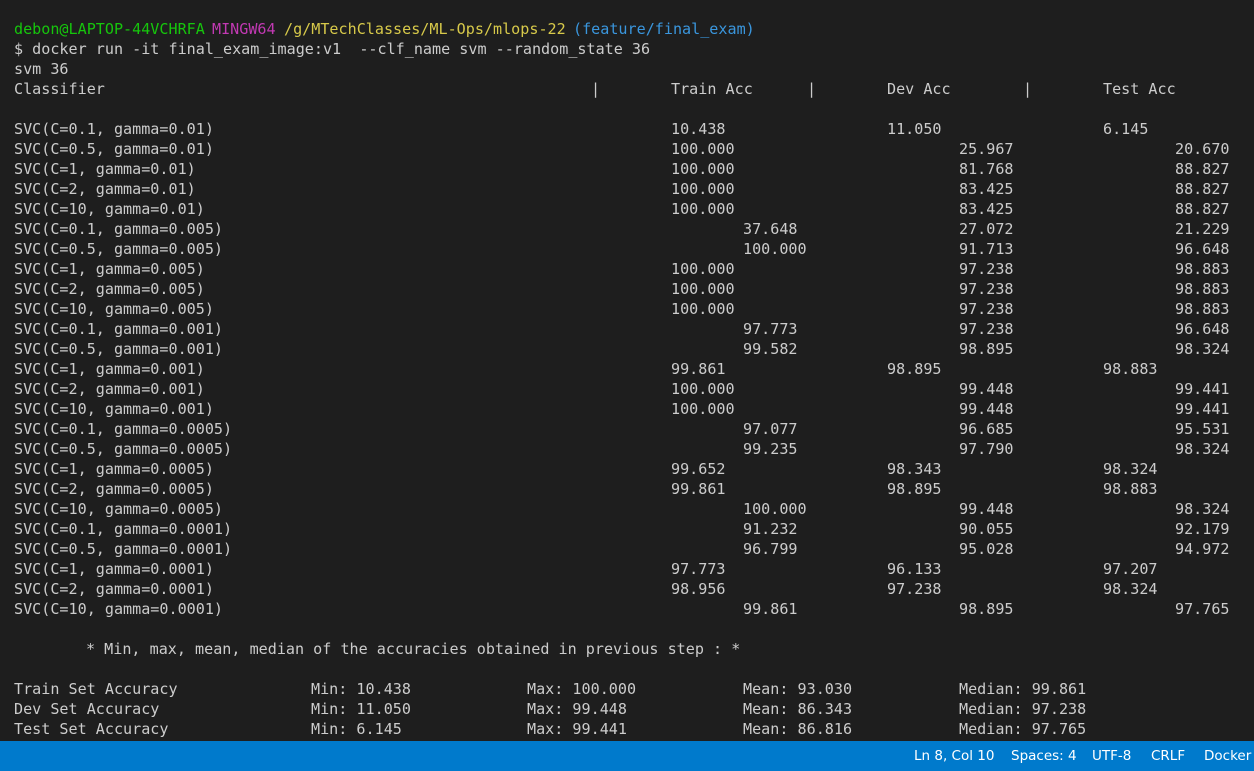 The image size is (1254, 771). What do you see at coordinates (123, 449) in the screenshot?
I see `classifier-name: SVC(C=0.5, gamma=0.0005)` at bounding box center [123, 449].